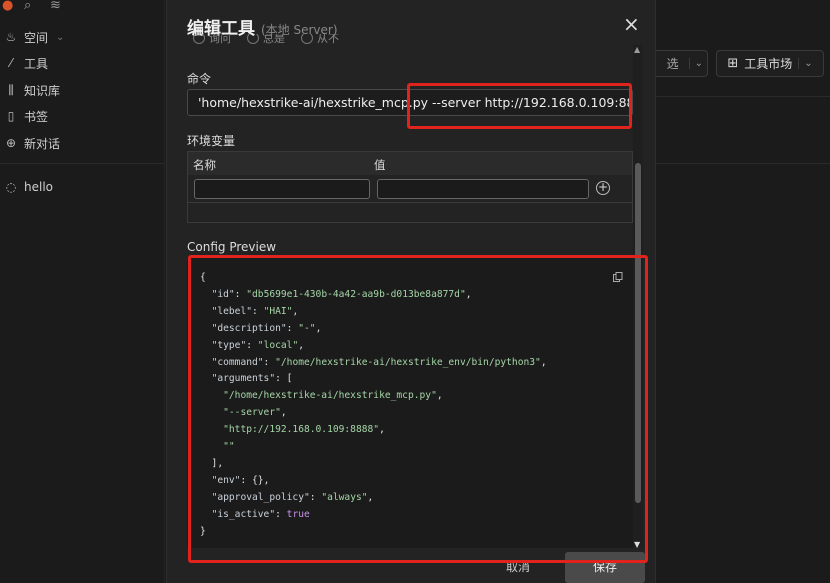 This screenshot has width=830, height=583. I want to click on history-item: ◌ hello, so click(28, 187).